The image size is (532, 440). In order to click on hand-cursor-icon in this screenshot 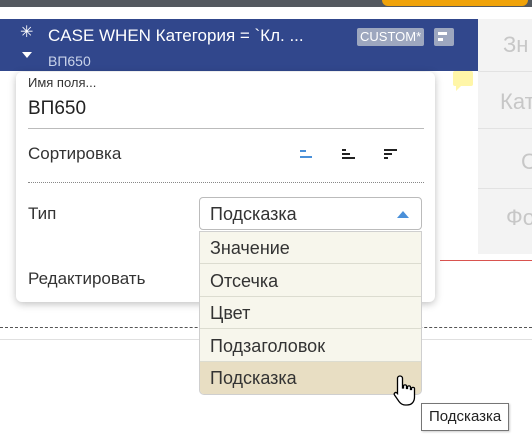, I will do `click(404, 390)`.